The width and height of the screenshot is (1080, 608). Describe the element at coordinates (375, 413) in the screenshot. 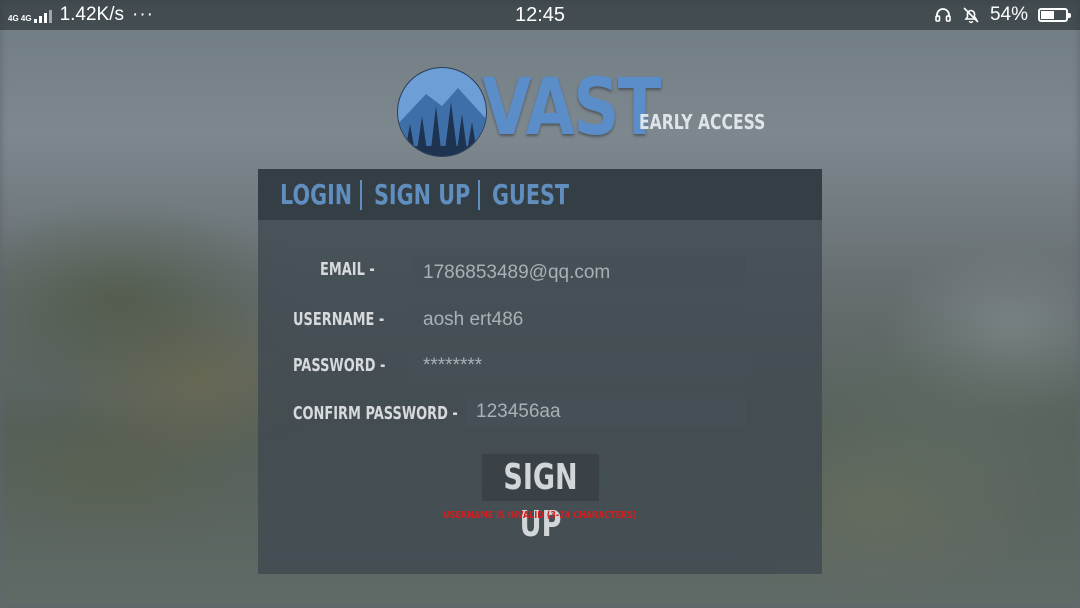

I see `confirm-password-label: CONFIRM PASSWORD -` at that location.